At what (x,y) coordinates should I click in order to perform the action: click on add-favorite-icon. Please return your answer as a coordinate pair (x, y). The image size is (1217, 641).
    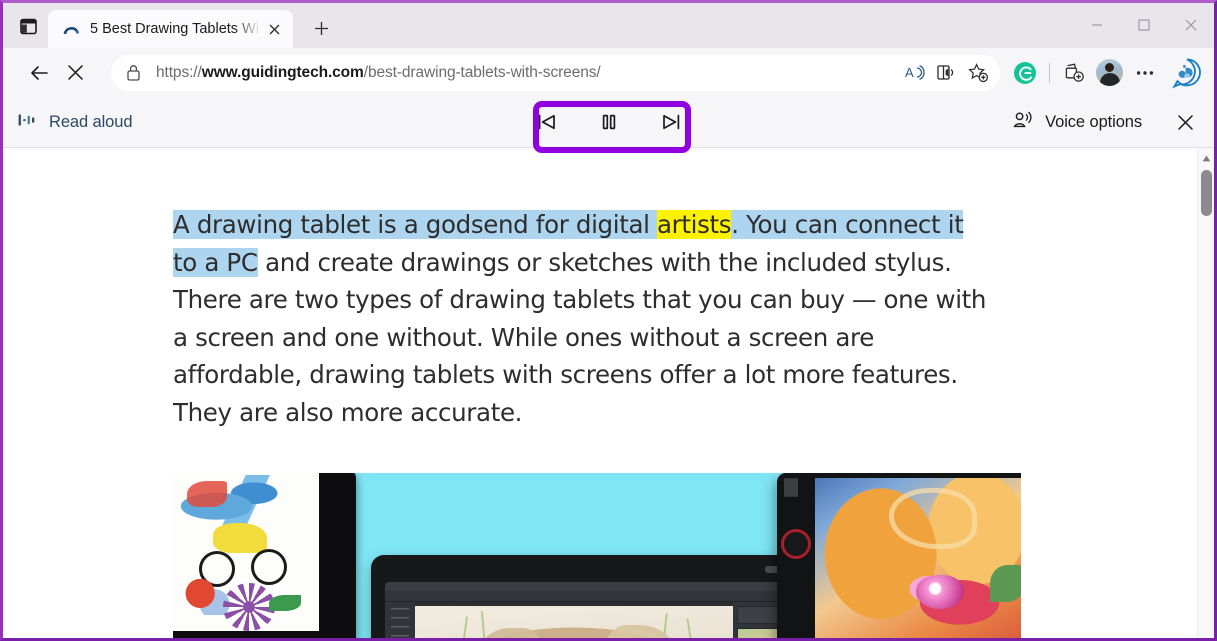
    Looking at the image, I should click on (978, 73).